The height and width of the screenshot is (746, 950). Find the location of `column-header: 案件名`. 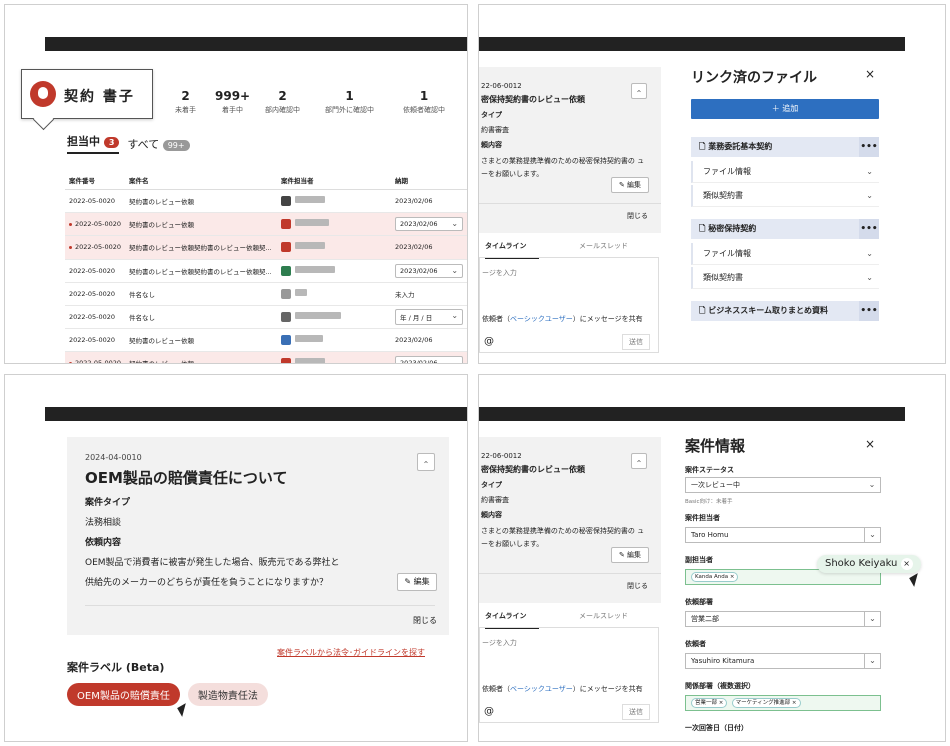

column-header: 案件名 is located at coordinates (201, 180).